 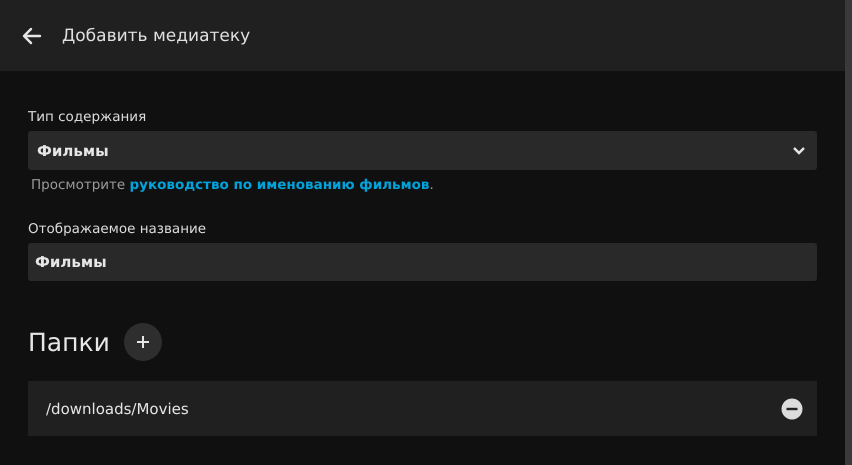 I want to click on naming-guide-link: руководство по именованию фильмов, so click(x=280, y=185).